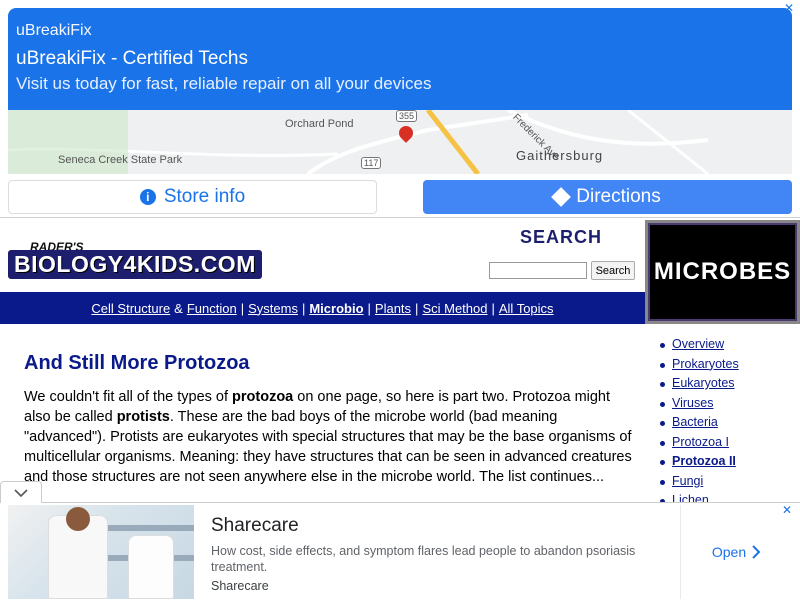  What do you see at coordinates (319, 124) in the screenshot?
I see `map-label-pond: Orchard Pond` at bounding box center [319, 124].